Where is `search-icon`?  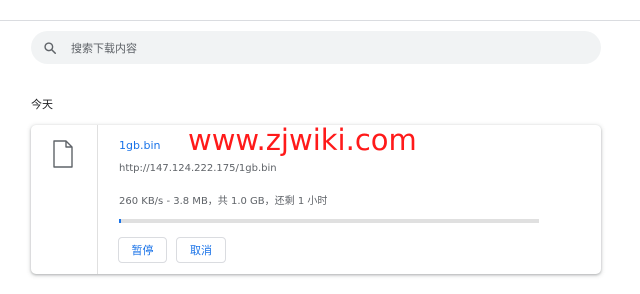 search-icon is located at coordinates (50, 48).